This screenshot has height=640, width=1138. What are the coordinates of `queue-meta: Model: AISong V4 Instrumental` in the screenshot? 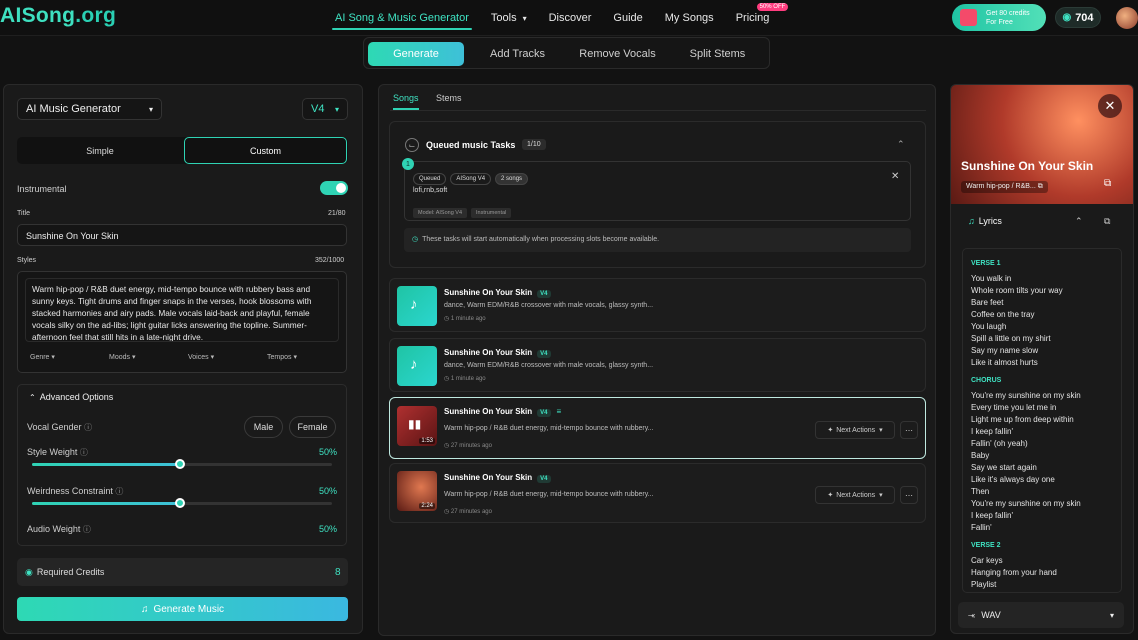 It's located at (464, 210).